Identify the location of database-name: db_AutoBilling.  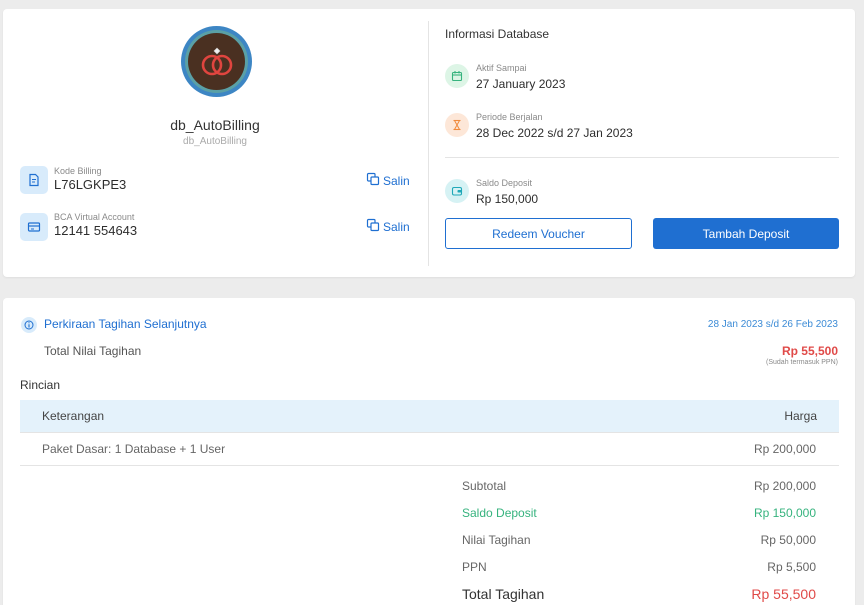
(215, 125).